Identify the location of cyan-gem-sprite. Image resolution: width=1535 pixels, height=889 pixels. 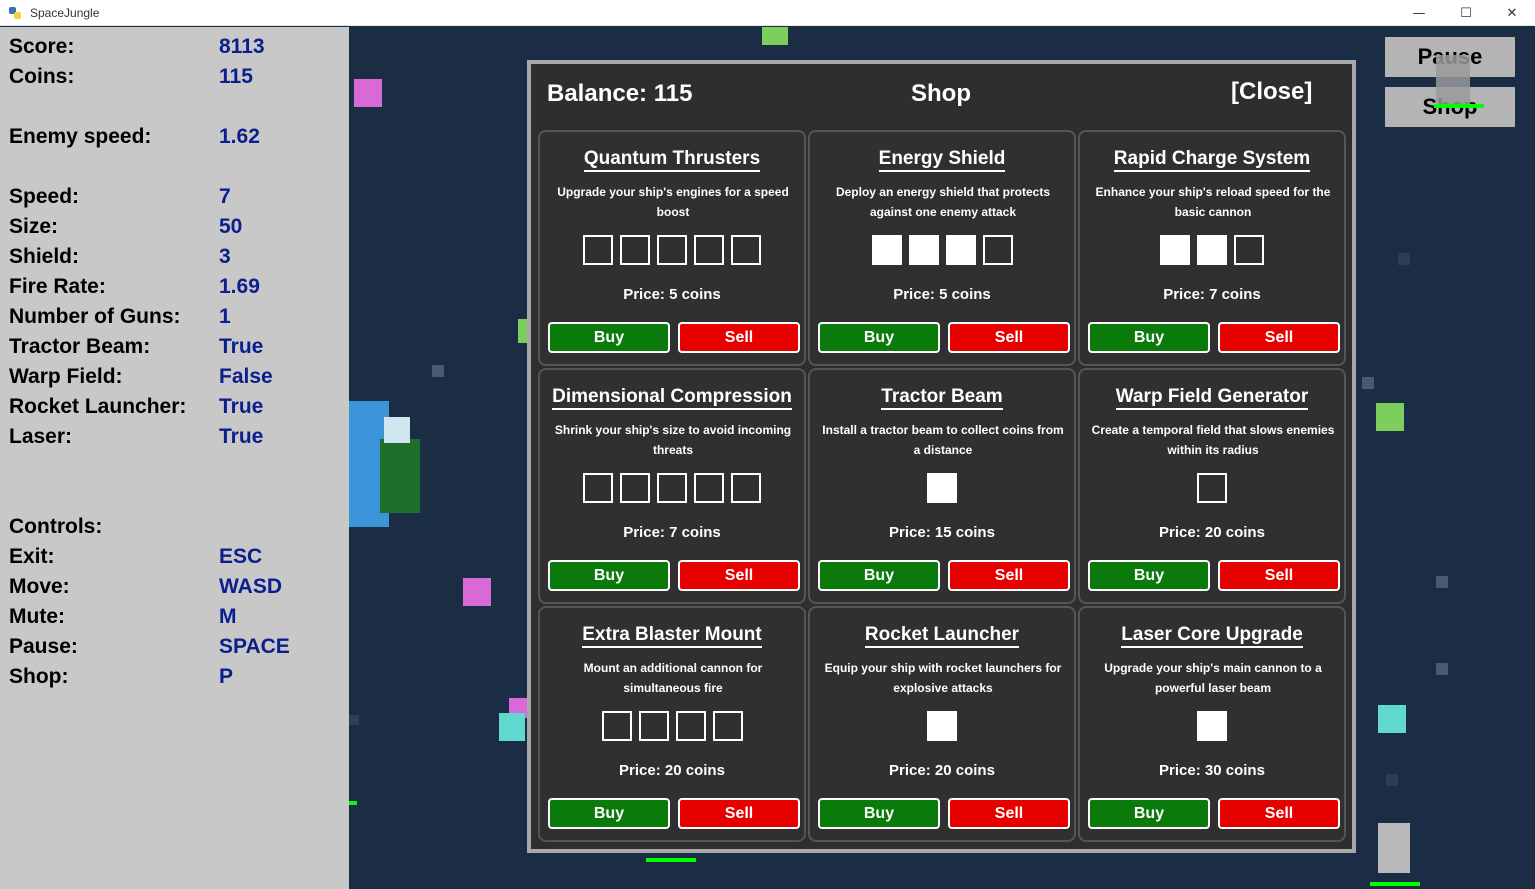
(512, 727).